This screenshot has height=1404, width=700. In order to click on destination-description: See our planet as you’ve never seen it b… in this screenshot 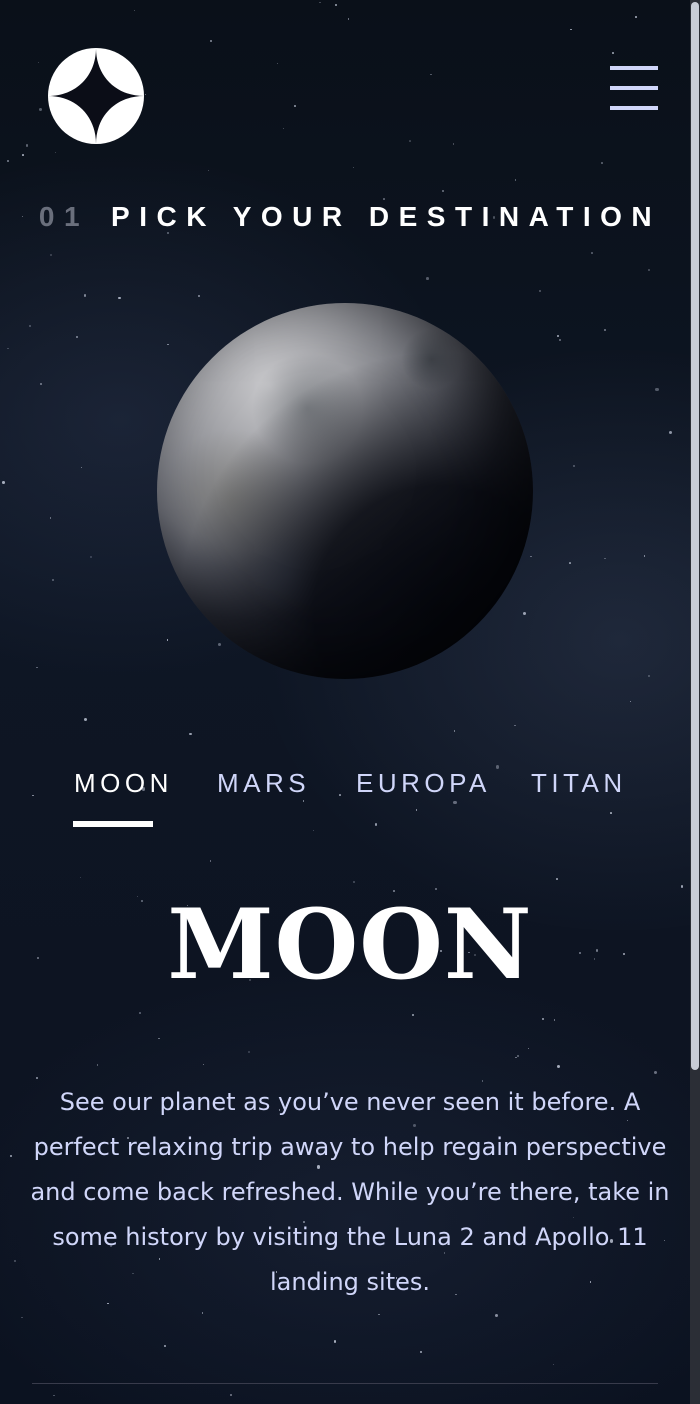, I will do `click(350, 1192)`.